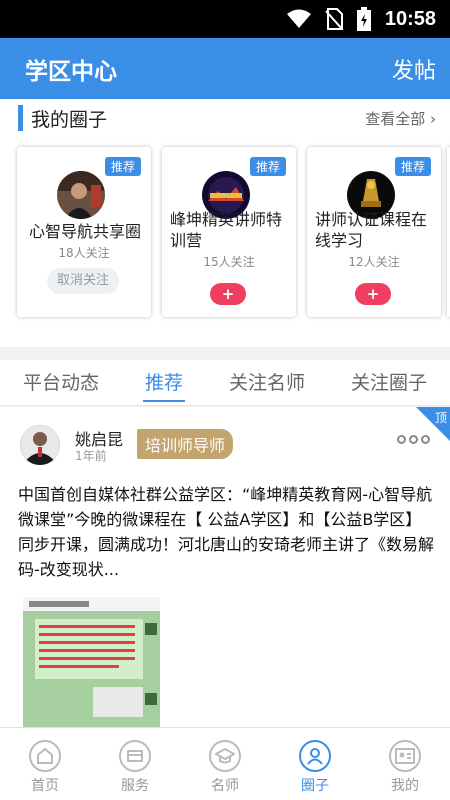 This screenshot has height=800, width=450. Describe the element at coordinates (185, 444) in the screenshot. I see `author-badge: 培训师导师` at that location.